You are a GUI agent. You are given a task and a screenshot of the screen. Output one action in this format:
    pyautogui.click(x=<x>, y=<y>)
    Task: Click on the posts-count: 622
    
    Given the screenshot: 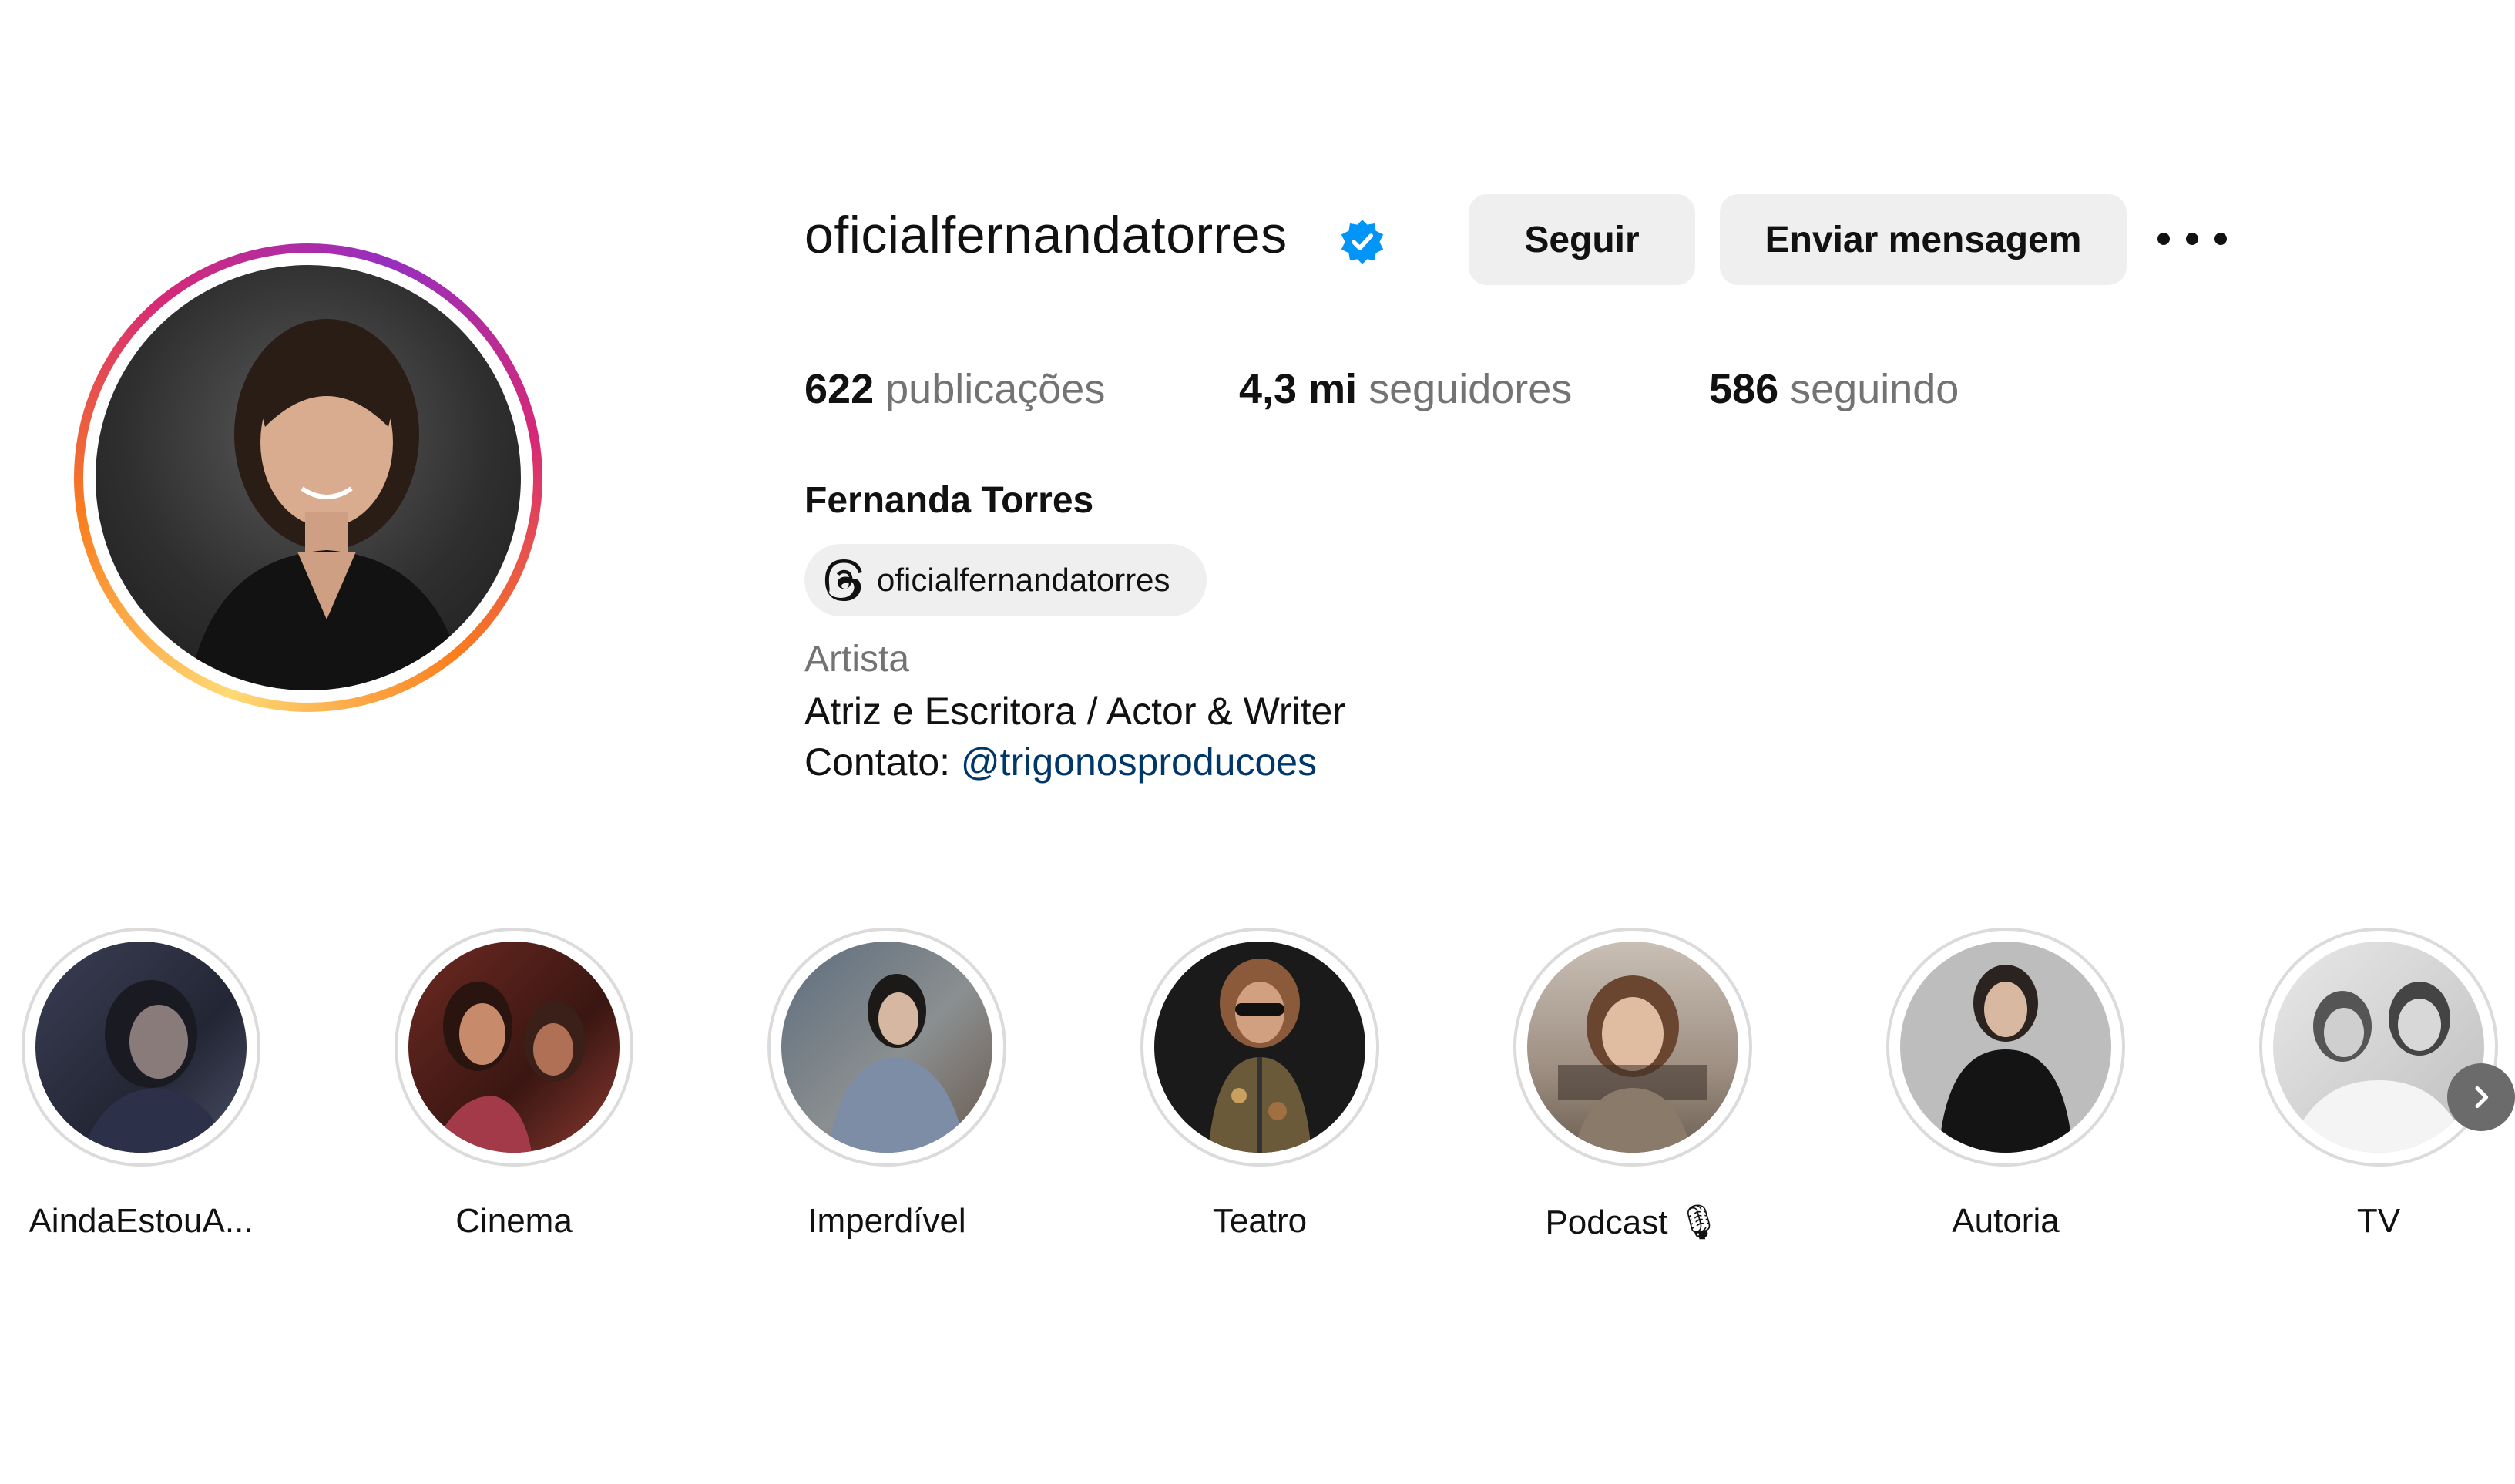 What is the action you would take?
    pyautogui.click(x=839, y=389)
    